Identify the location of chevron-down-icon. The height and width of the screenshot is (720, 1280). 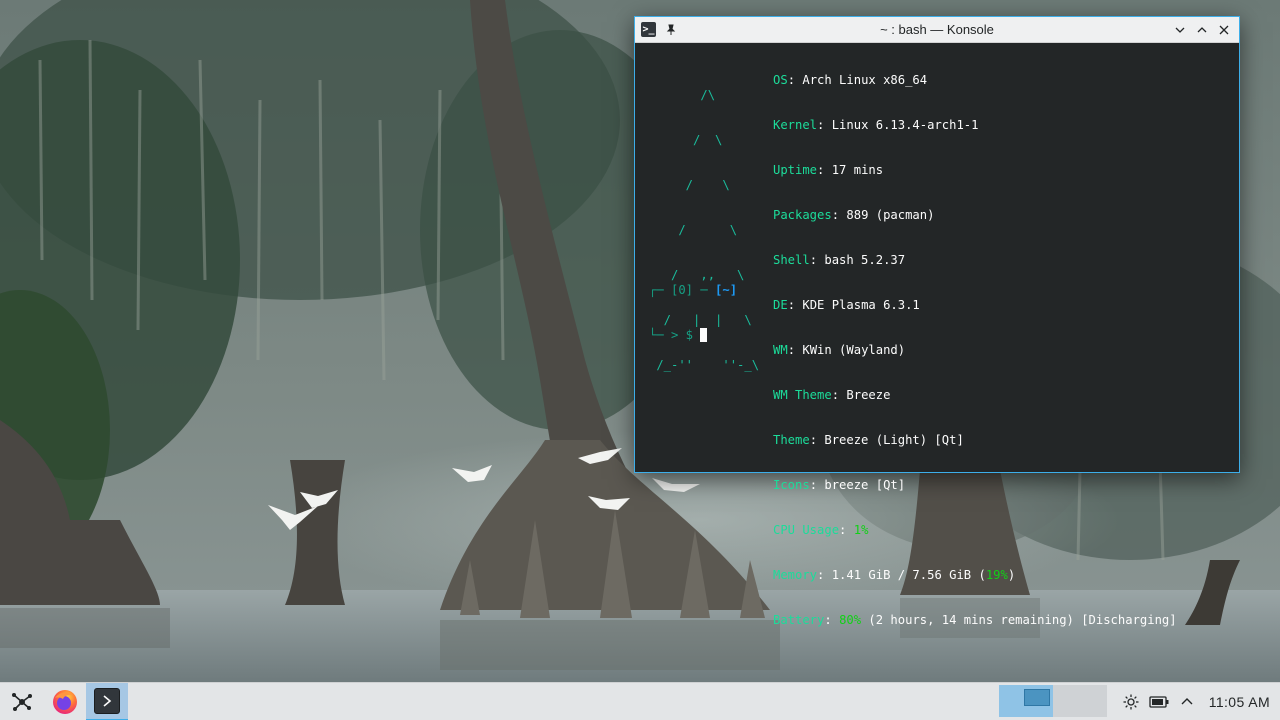
(1180, 30).